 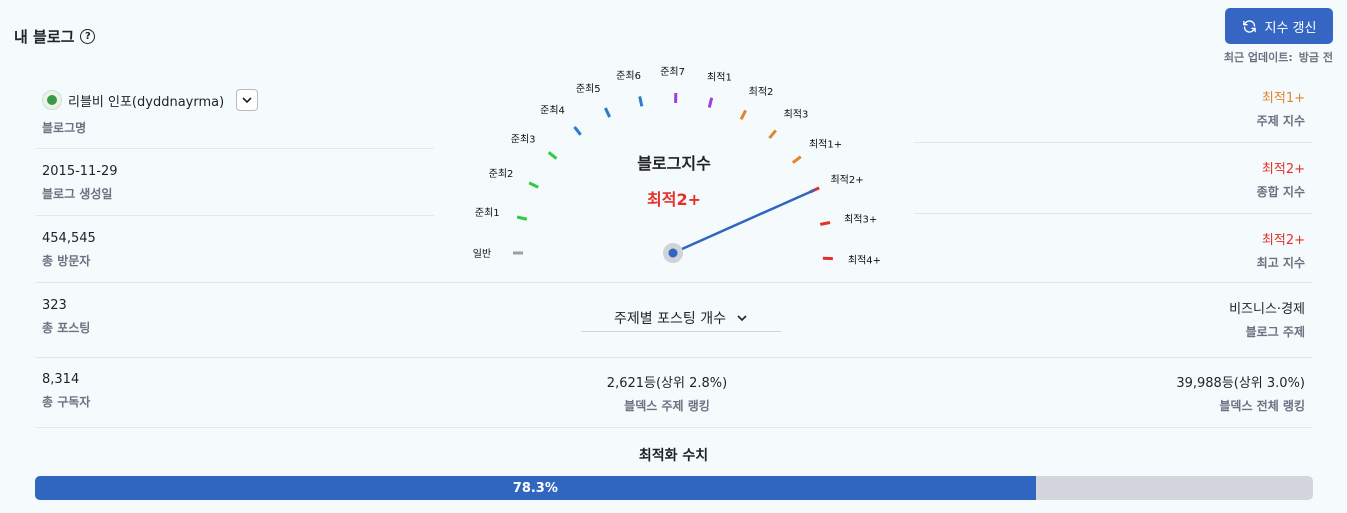 What do you see at coordinates (761, 92) in the screenshot?
I see `gauge-tick-label: 최적2` at bounding box center [761, 92].